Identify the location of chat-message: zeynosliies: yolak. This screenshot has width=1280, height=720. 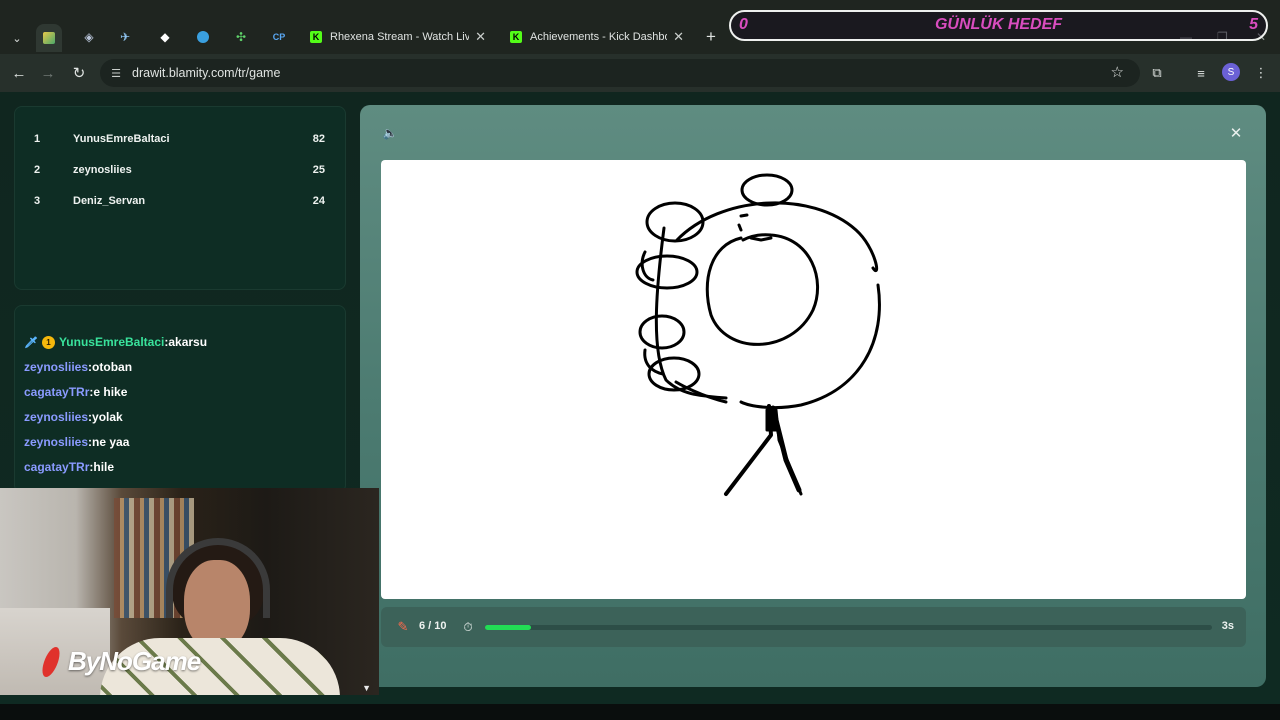
(73, 417).